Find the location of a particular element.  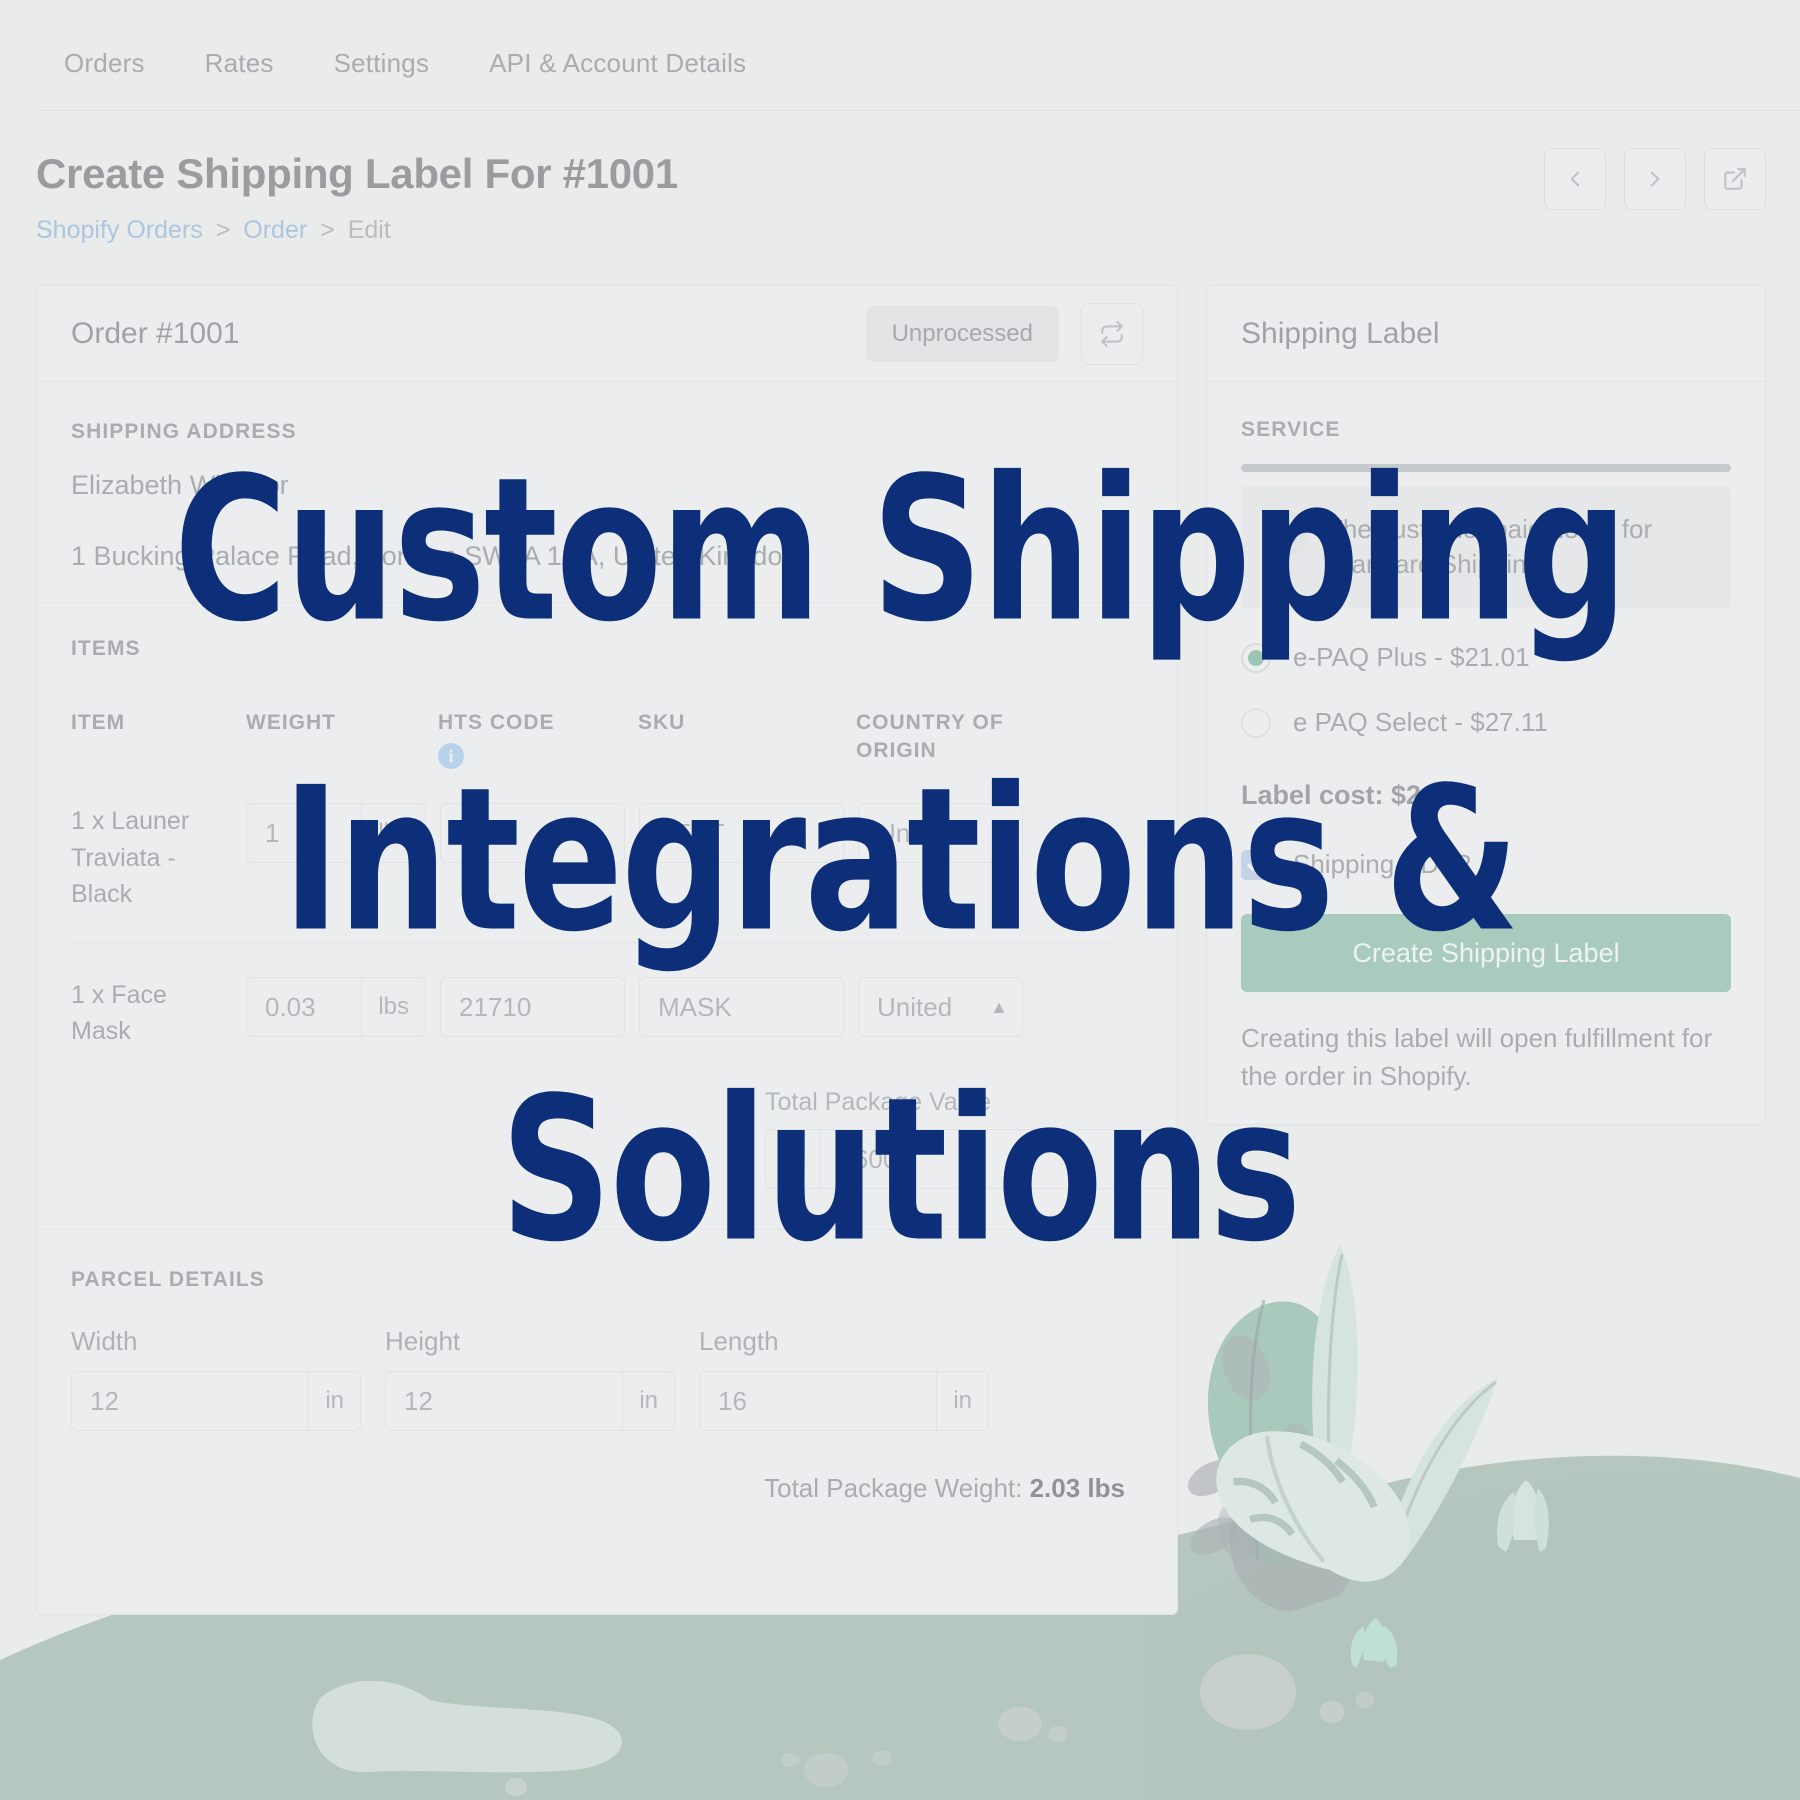

total-package-value-field: $ is located at coordinates (980, 1158).